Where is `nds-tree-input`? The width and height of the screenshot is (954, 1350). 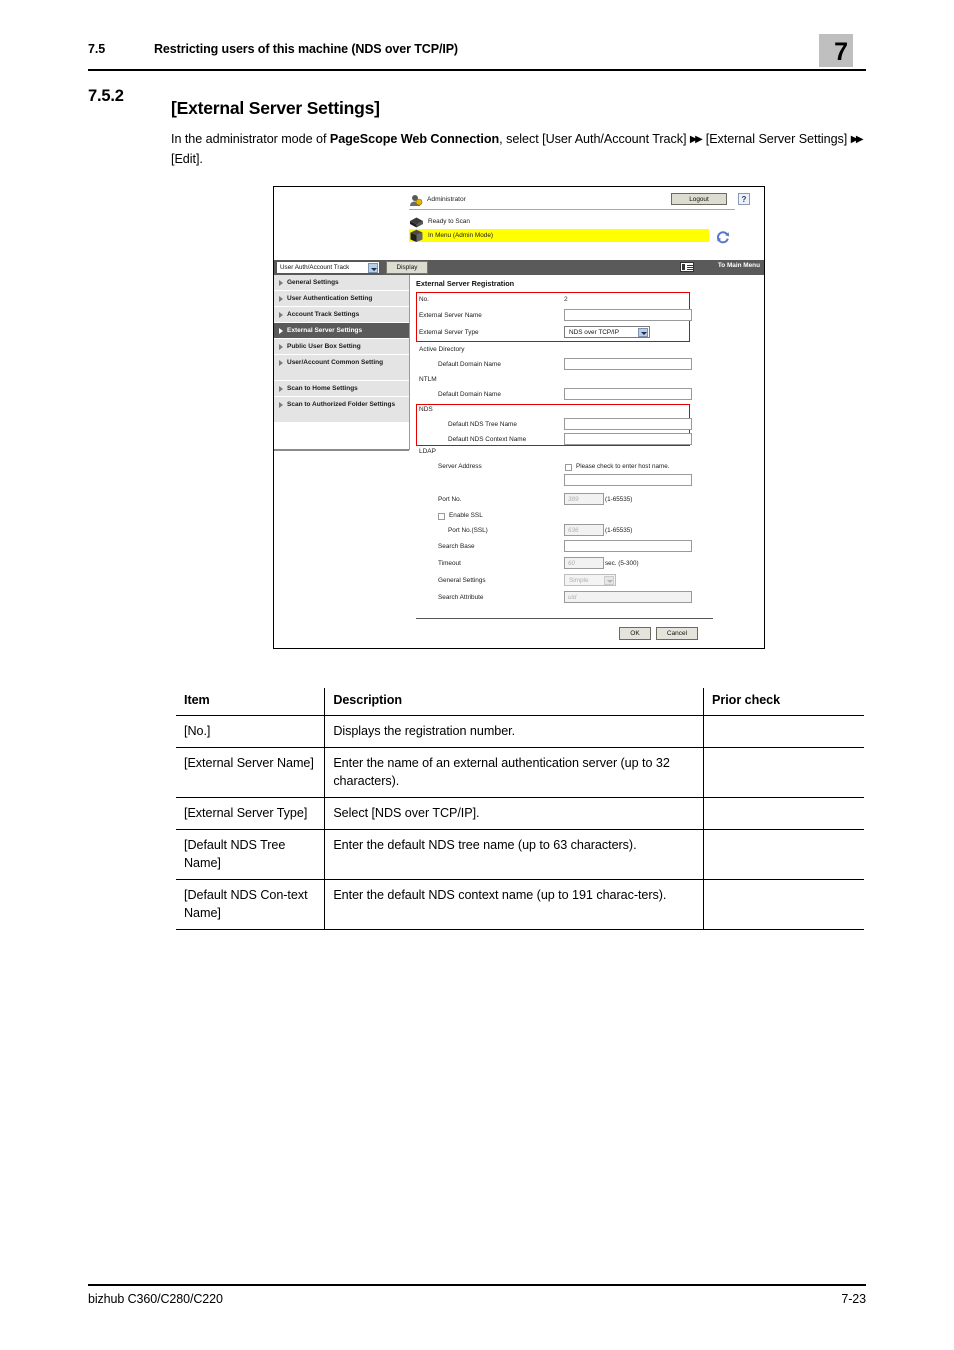
nds-tree-input is located at coordinates (628, 424).